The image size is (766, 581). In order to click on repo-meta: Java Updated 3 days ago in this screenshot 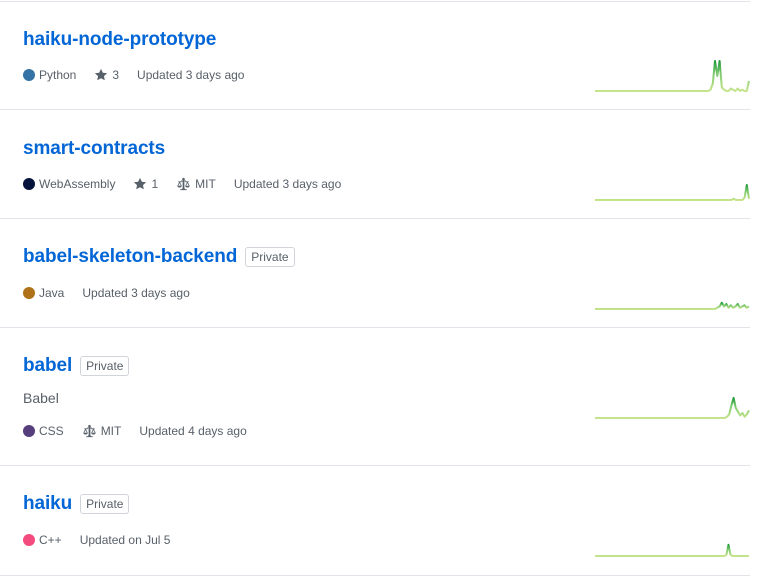, I will do `click(115, 293)`.